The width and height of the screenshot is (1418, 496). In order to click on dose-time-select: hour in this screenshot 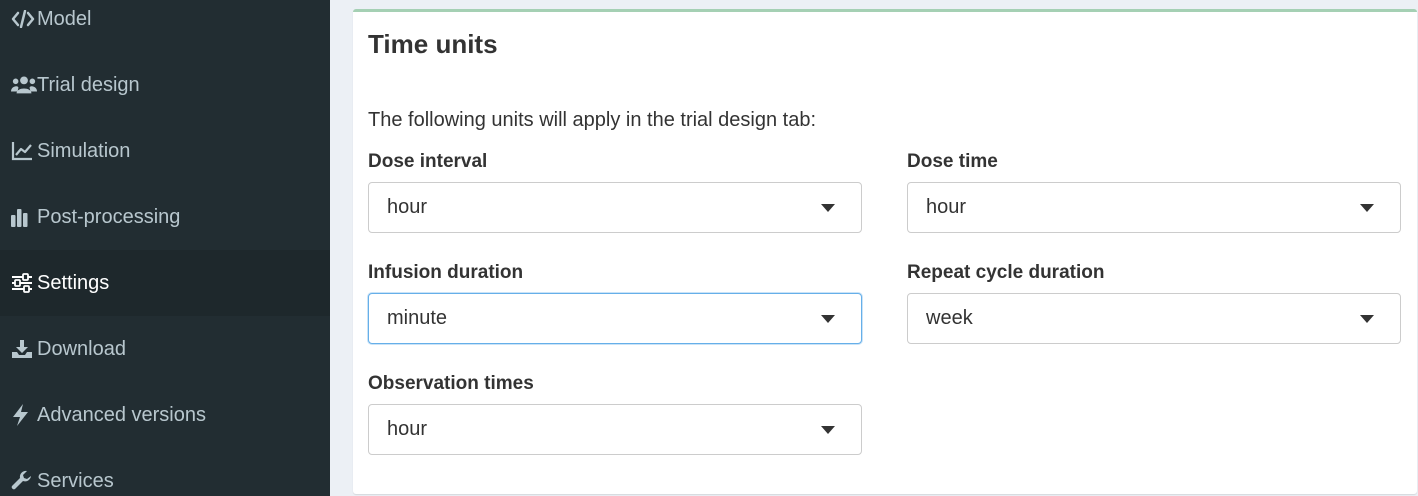, I will do `click(1154, 207)`.